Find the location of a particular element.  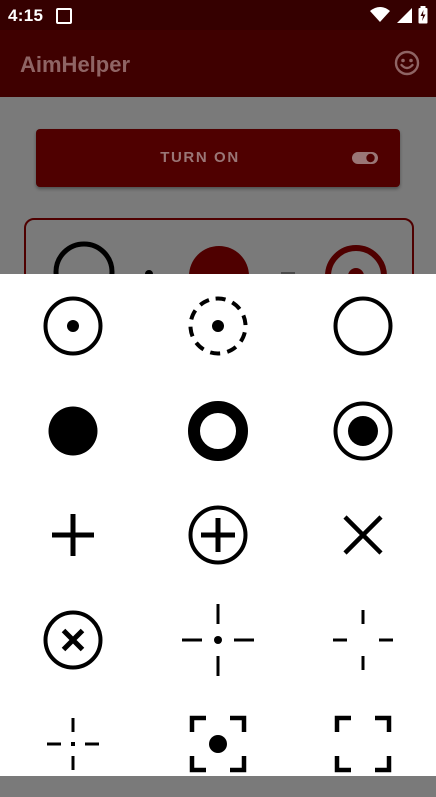

crosshair-option-bracket-dot is located at coordinates (217, 744).